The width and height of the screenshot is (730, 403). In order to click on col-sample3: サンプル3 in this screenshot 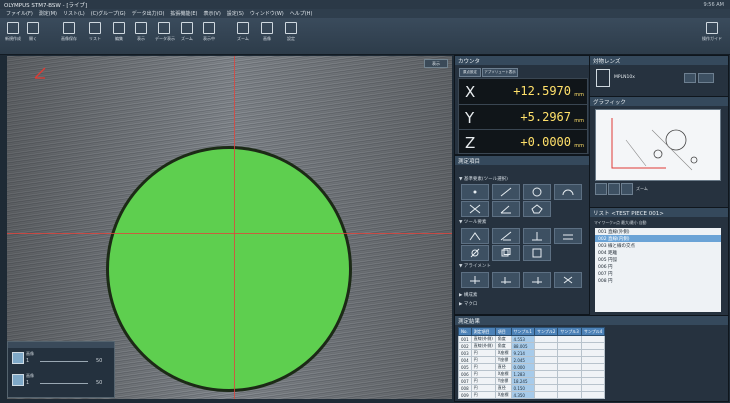, I will do `click(569, 331)`.